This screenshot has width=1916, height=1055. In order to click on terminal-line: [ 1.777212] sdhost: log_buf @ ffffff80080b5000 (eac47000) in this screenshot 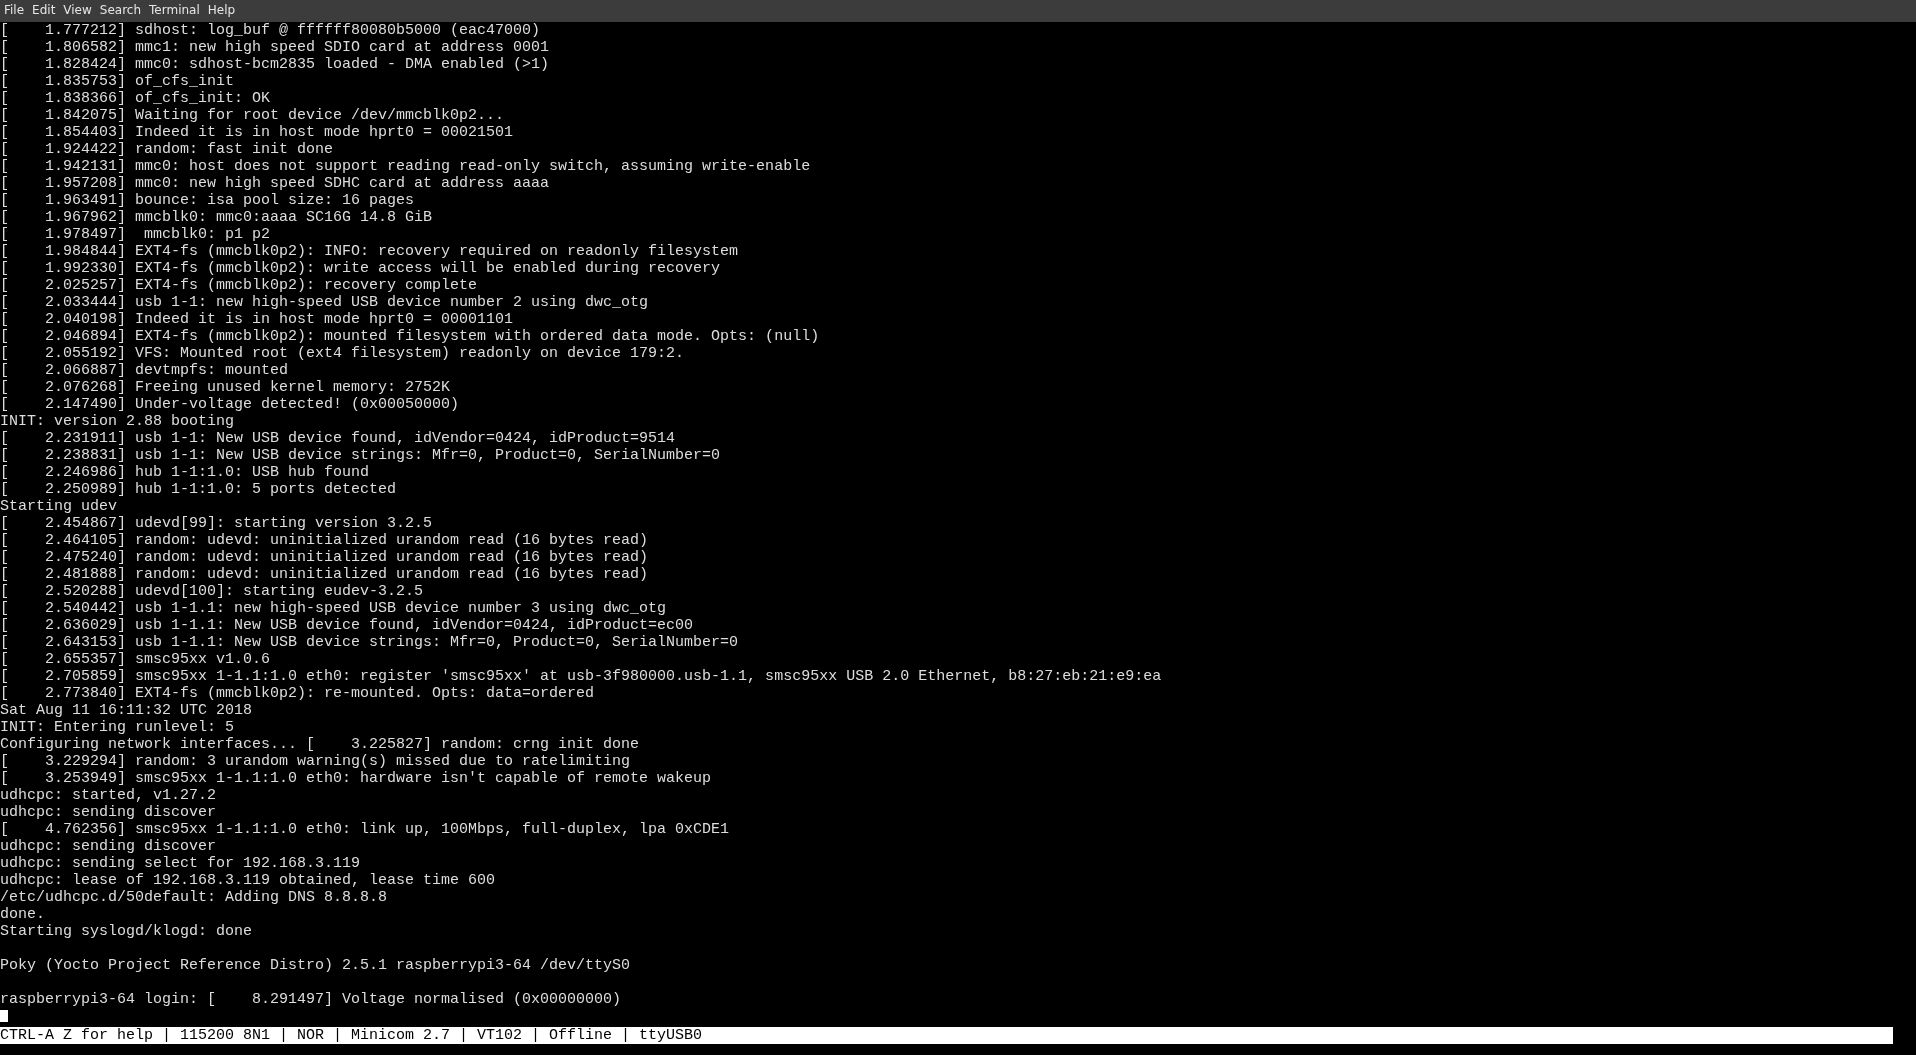, I will do `click(270, 30)`.